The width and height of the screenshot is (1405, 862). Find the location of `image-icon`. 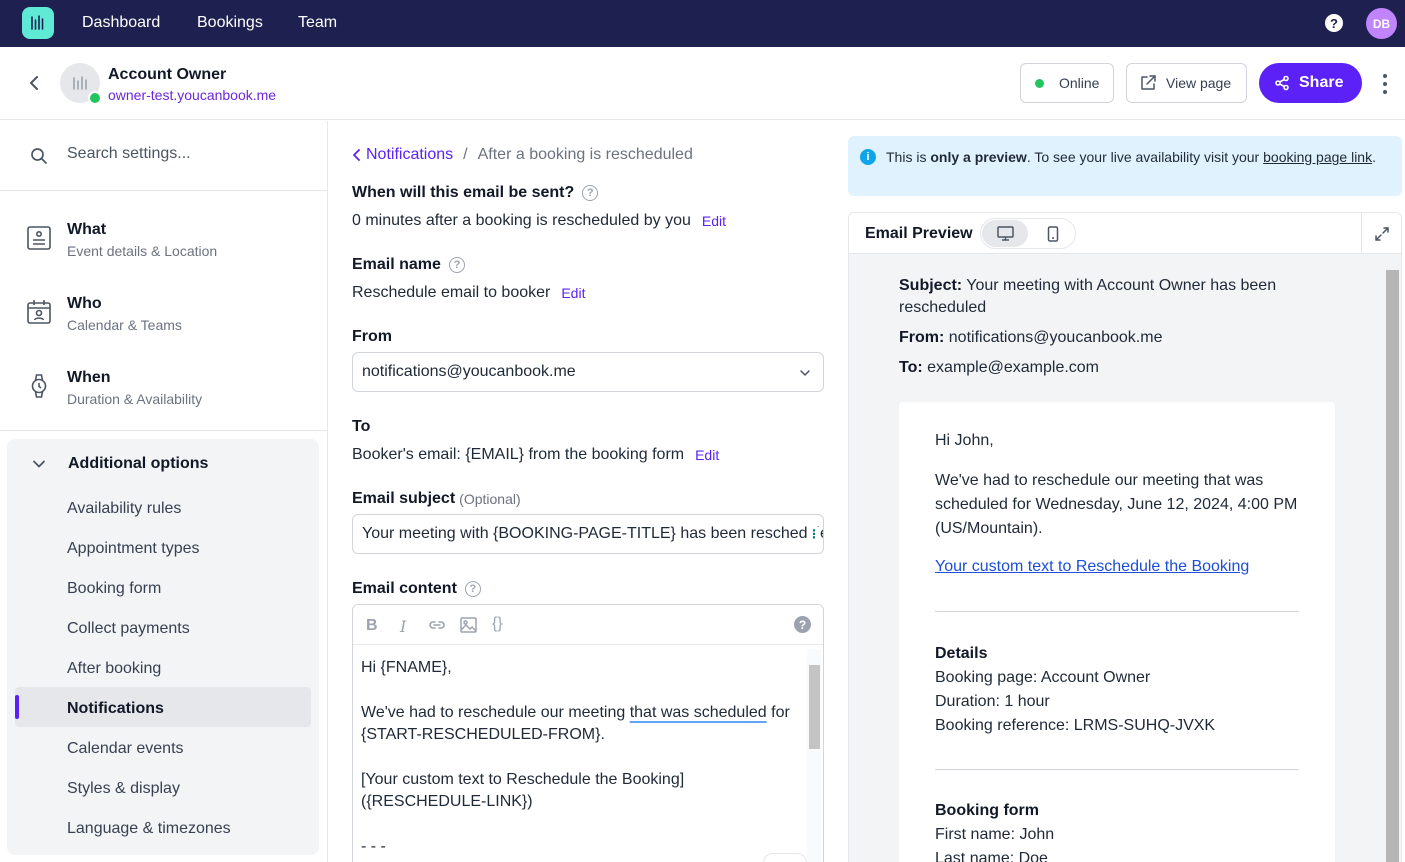

image-icon is located at coordinates (468, 625).